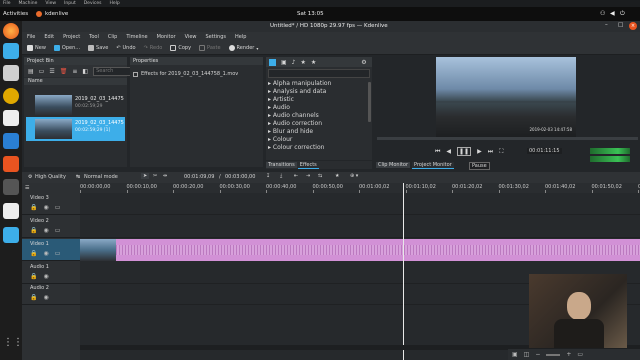  I want to click on list-view-icon: ☰, so click(51, 71).